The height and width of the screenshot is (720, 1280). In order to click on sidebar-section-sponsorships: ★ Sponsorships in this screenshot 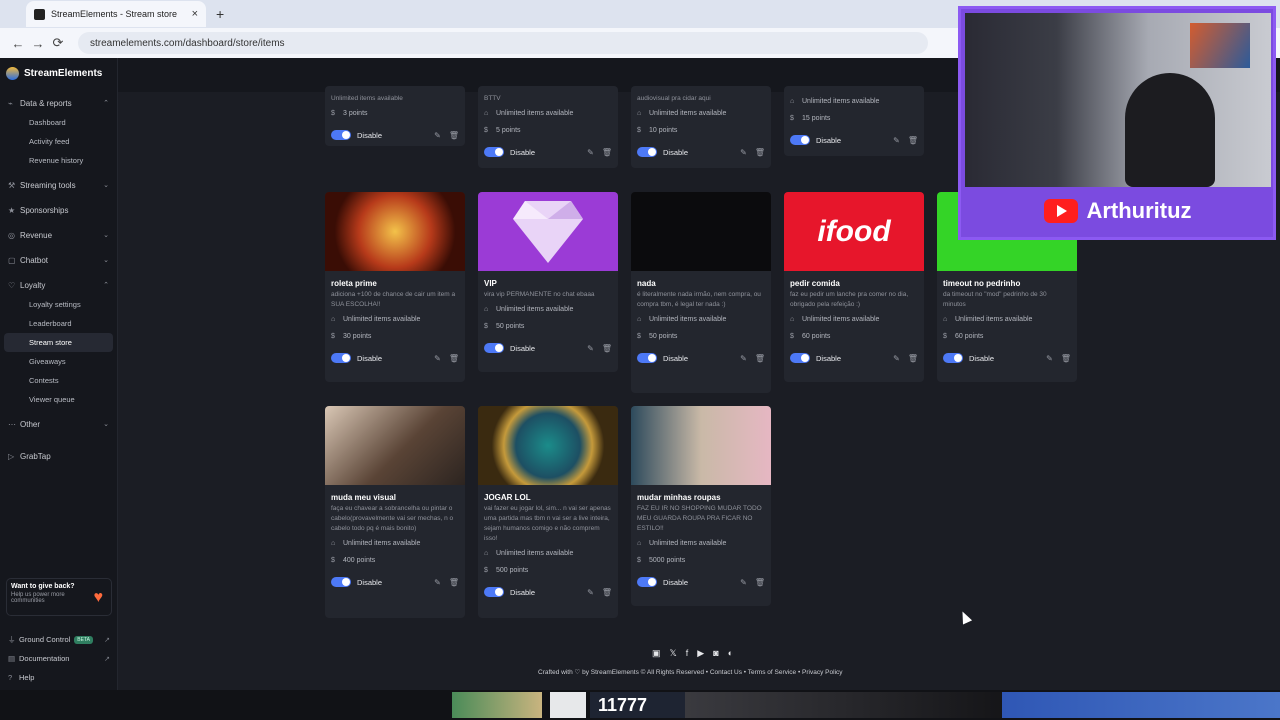, I will do `click(58, 210)`.